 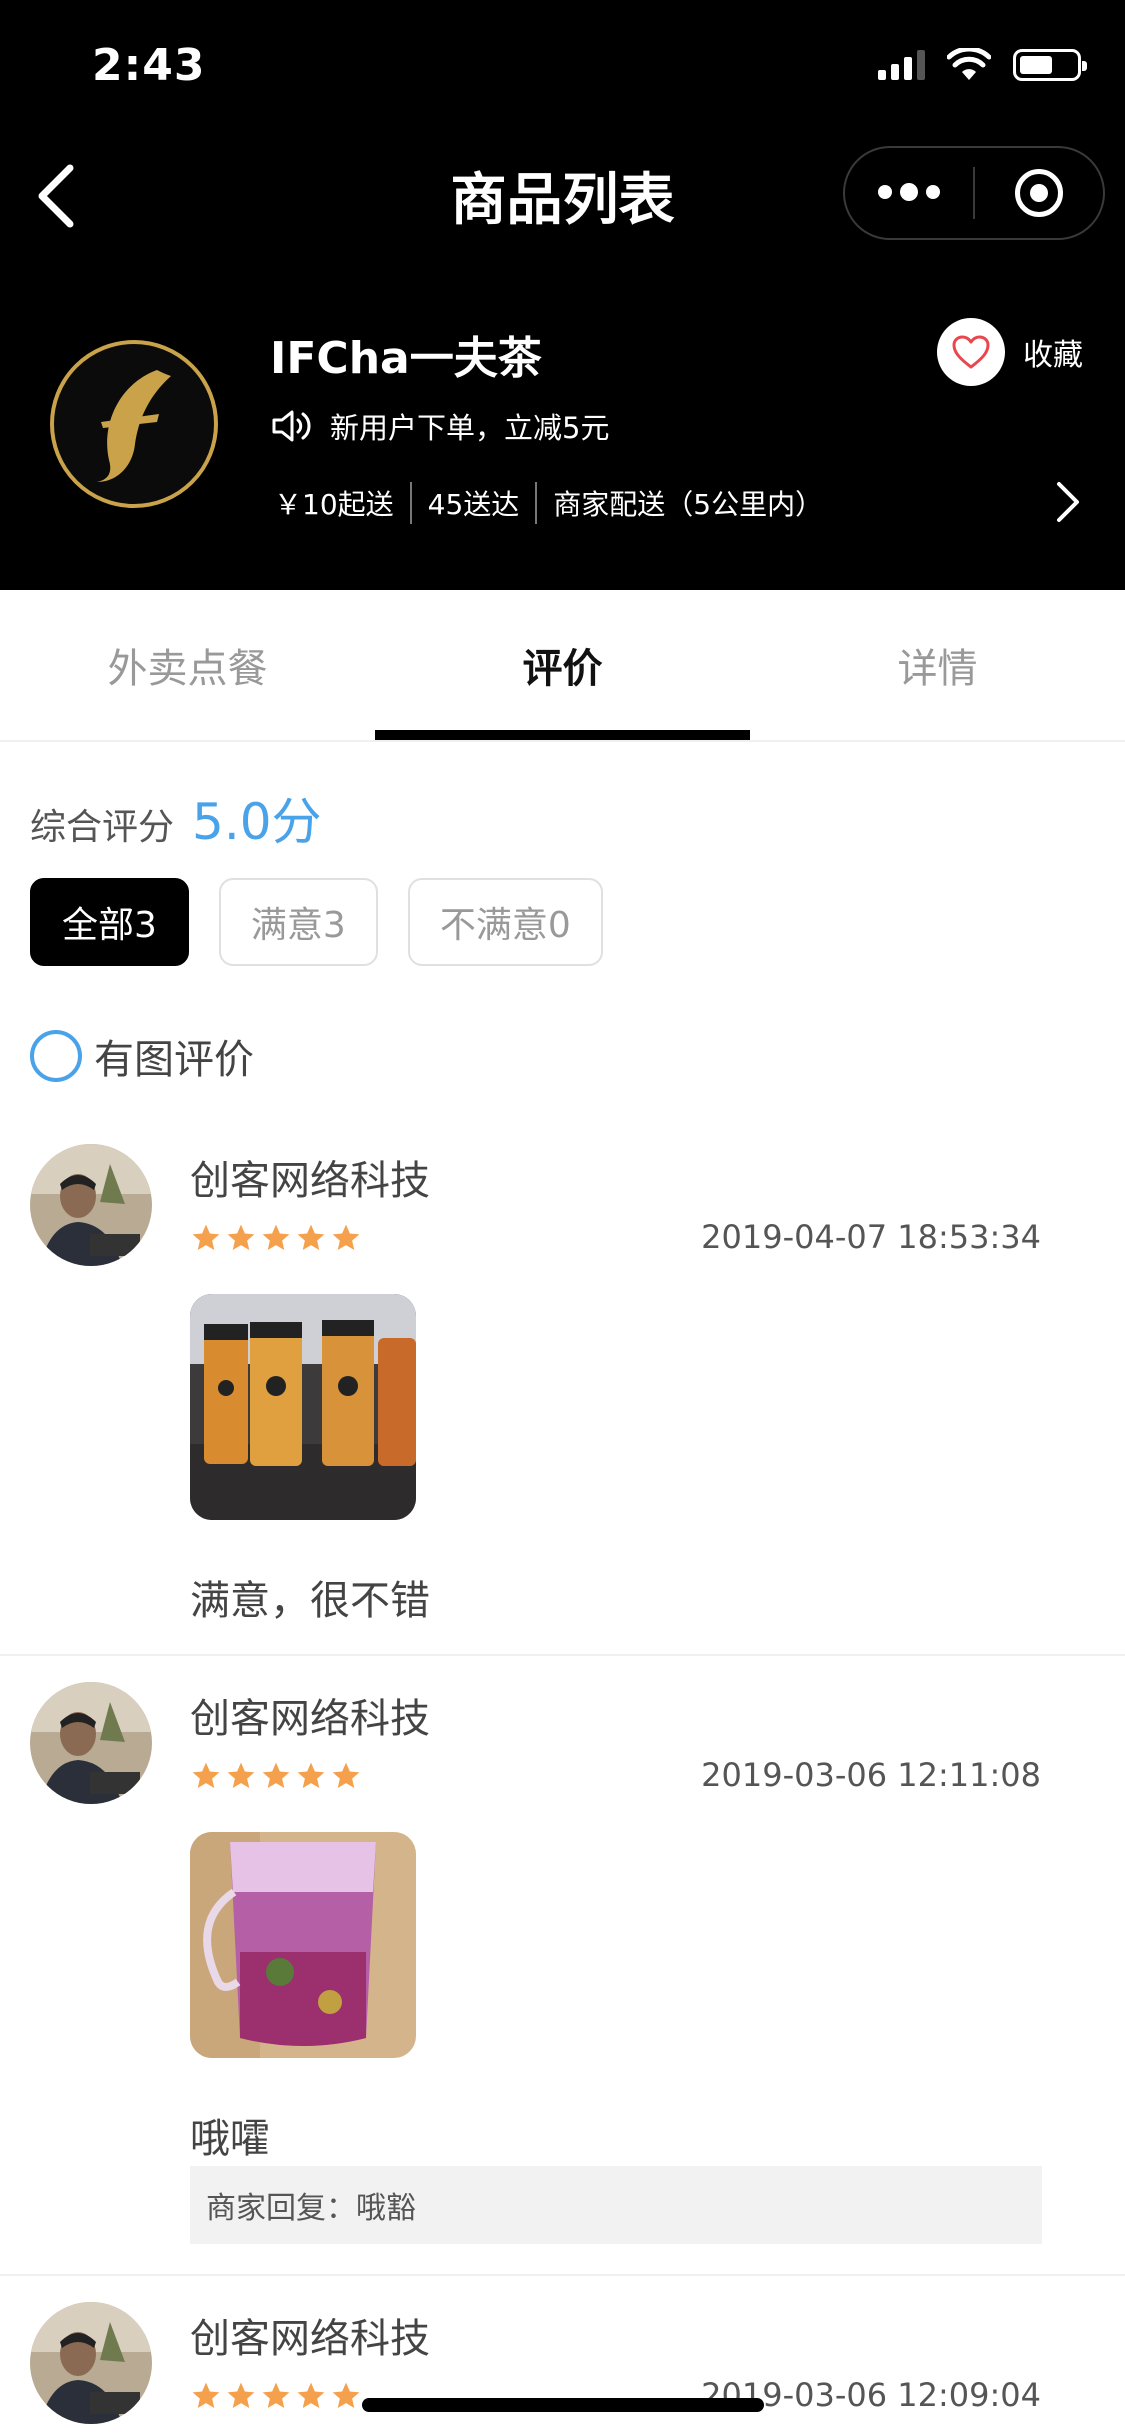 What do you see at coordinates (901, 65) in the screenshot?
I see `cellular-signal-icon` at bounding box center [901, 65].